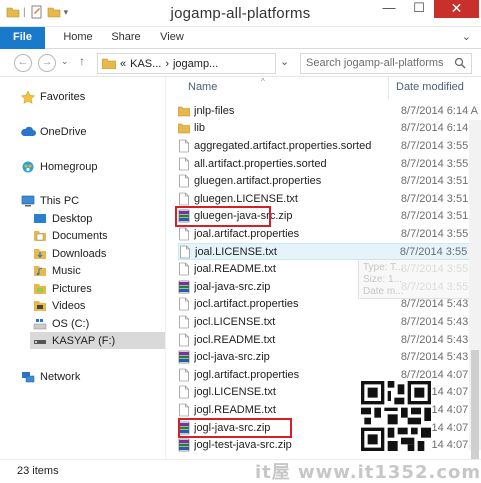 The height and width of the screenshot is (483, 481). What do you see at coordinates (28, 166) in the screenshot?
I see `homegroup-icon` at bounding box center [28, 166].